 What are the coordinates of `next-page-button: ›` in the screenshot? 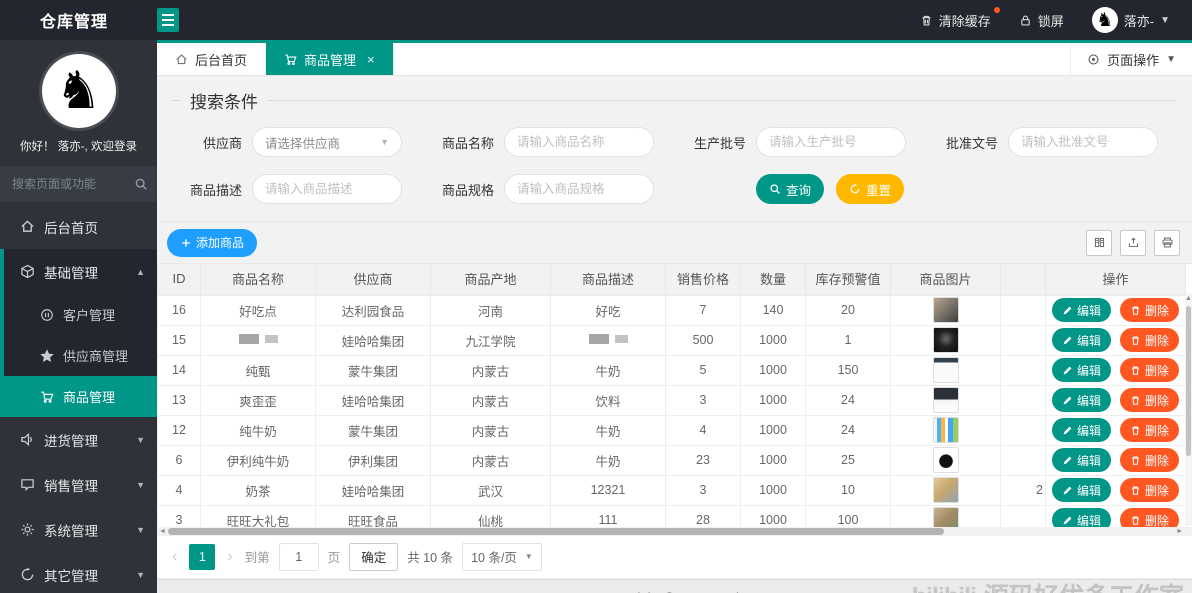 It's located at (229, 556).